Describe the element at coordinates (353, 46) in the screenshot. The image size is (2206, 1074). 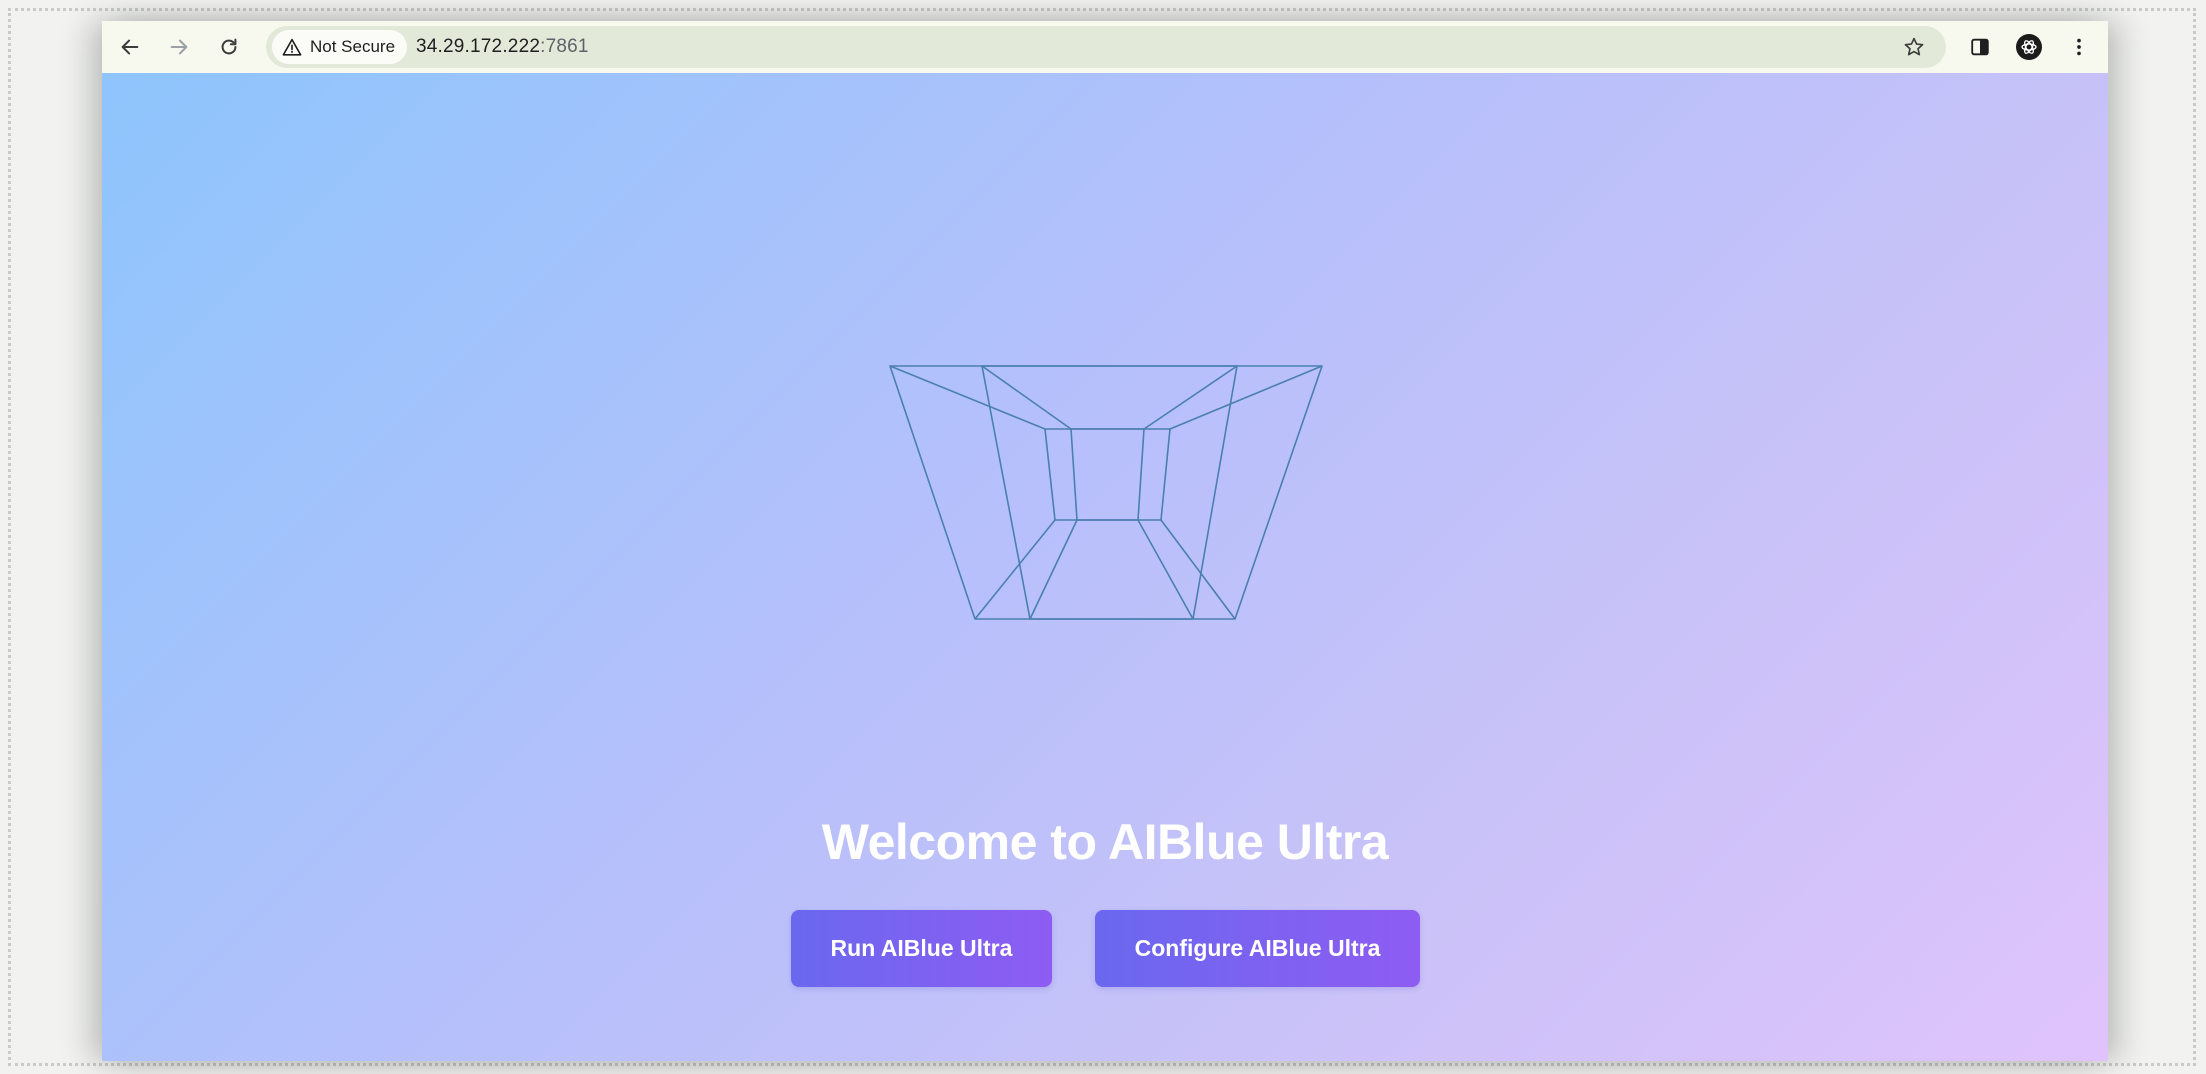
I see `security-label: Not Secure` at that location.